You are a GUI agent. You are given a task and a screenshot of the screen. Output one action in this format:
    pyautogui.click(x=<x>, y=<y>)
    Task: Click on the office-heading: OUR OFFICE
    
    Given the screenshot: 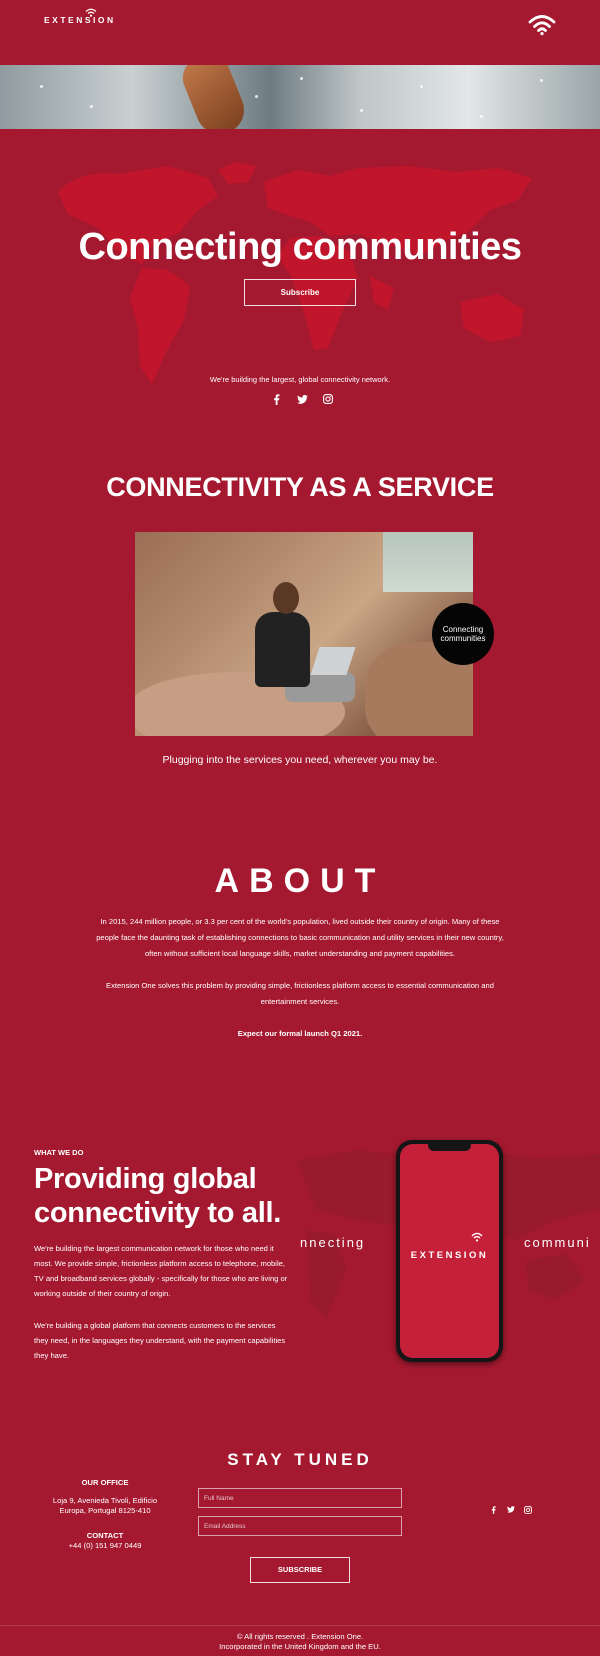 What is the action you would take?
    pyautogui.click(x=105, y=1482)
    